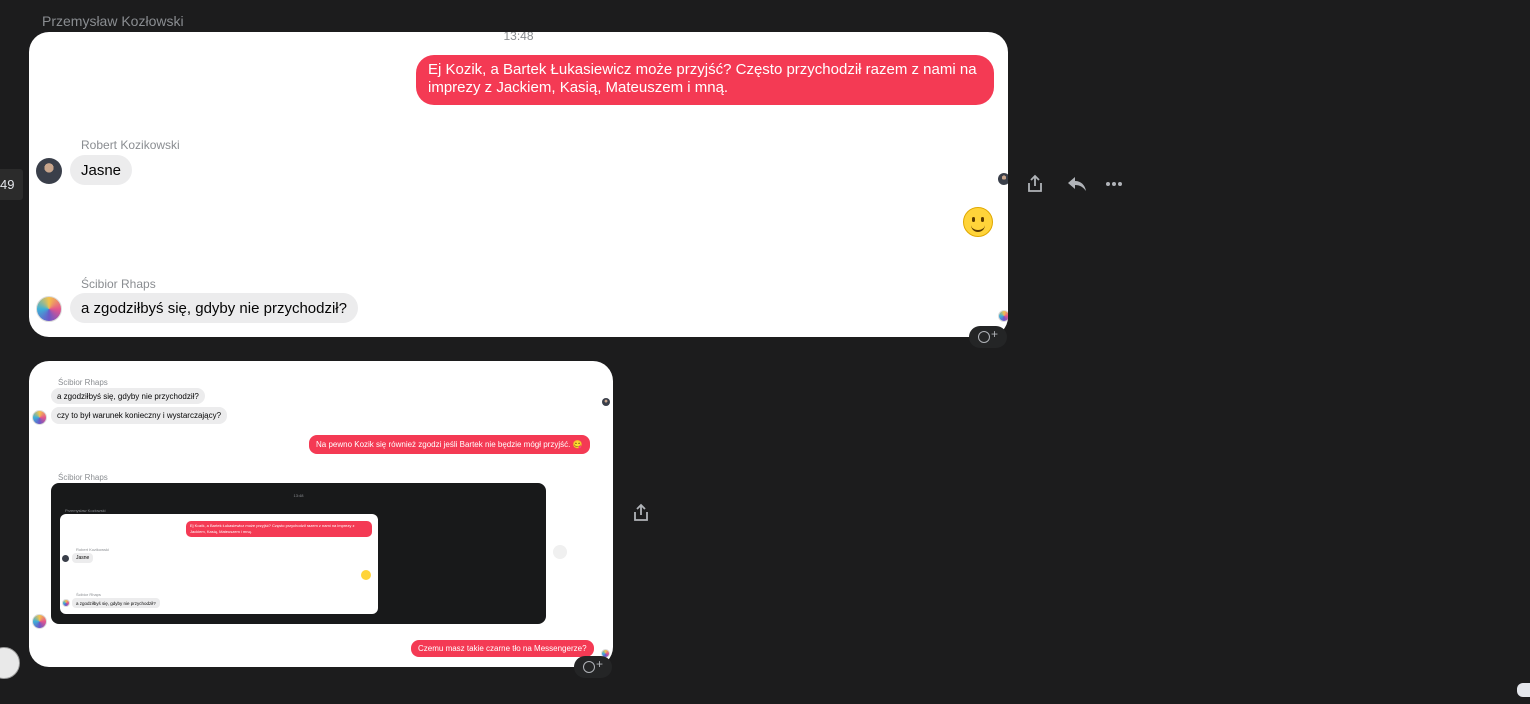 The width and height of the screenshot is (1530, 704). I want to click on read-receipt-small, so click(606, 402).